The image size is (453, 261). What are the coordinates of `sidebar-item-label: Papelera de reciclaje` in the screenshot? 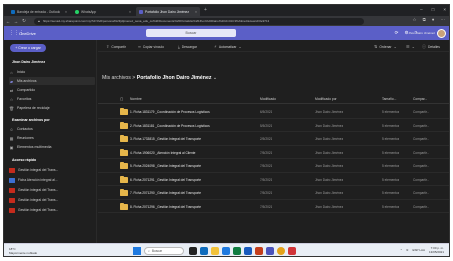 It's located at (33, 108).